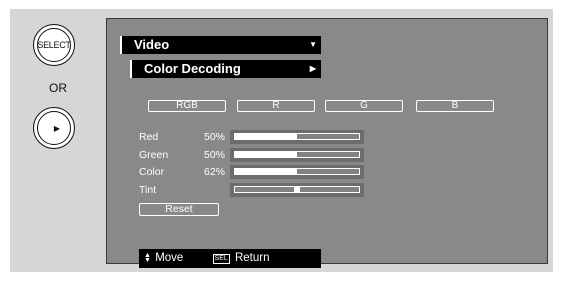 The width and height of the screenshot is (562, 281). I want to click on red-slider-fill, so click(266, 136).